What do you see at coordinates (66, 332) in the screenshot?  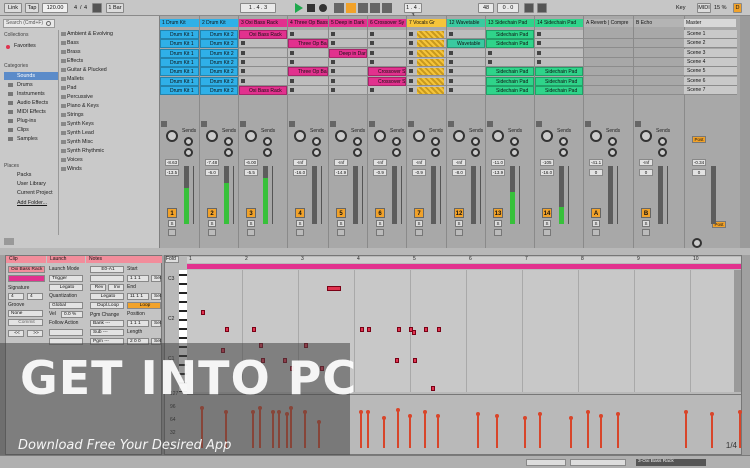 I see `follow-action-fields` at bounding box center [66, 332].